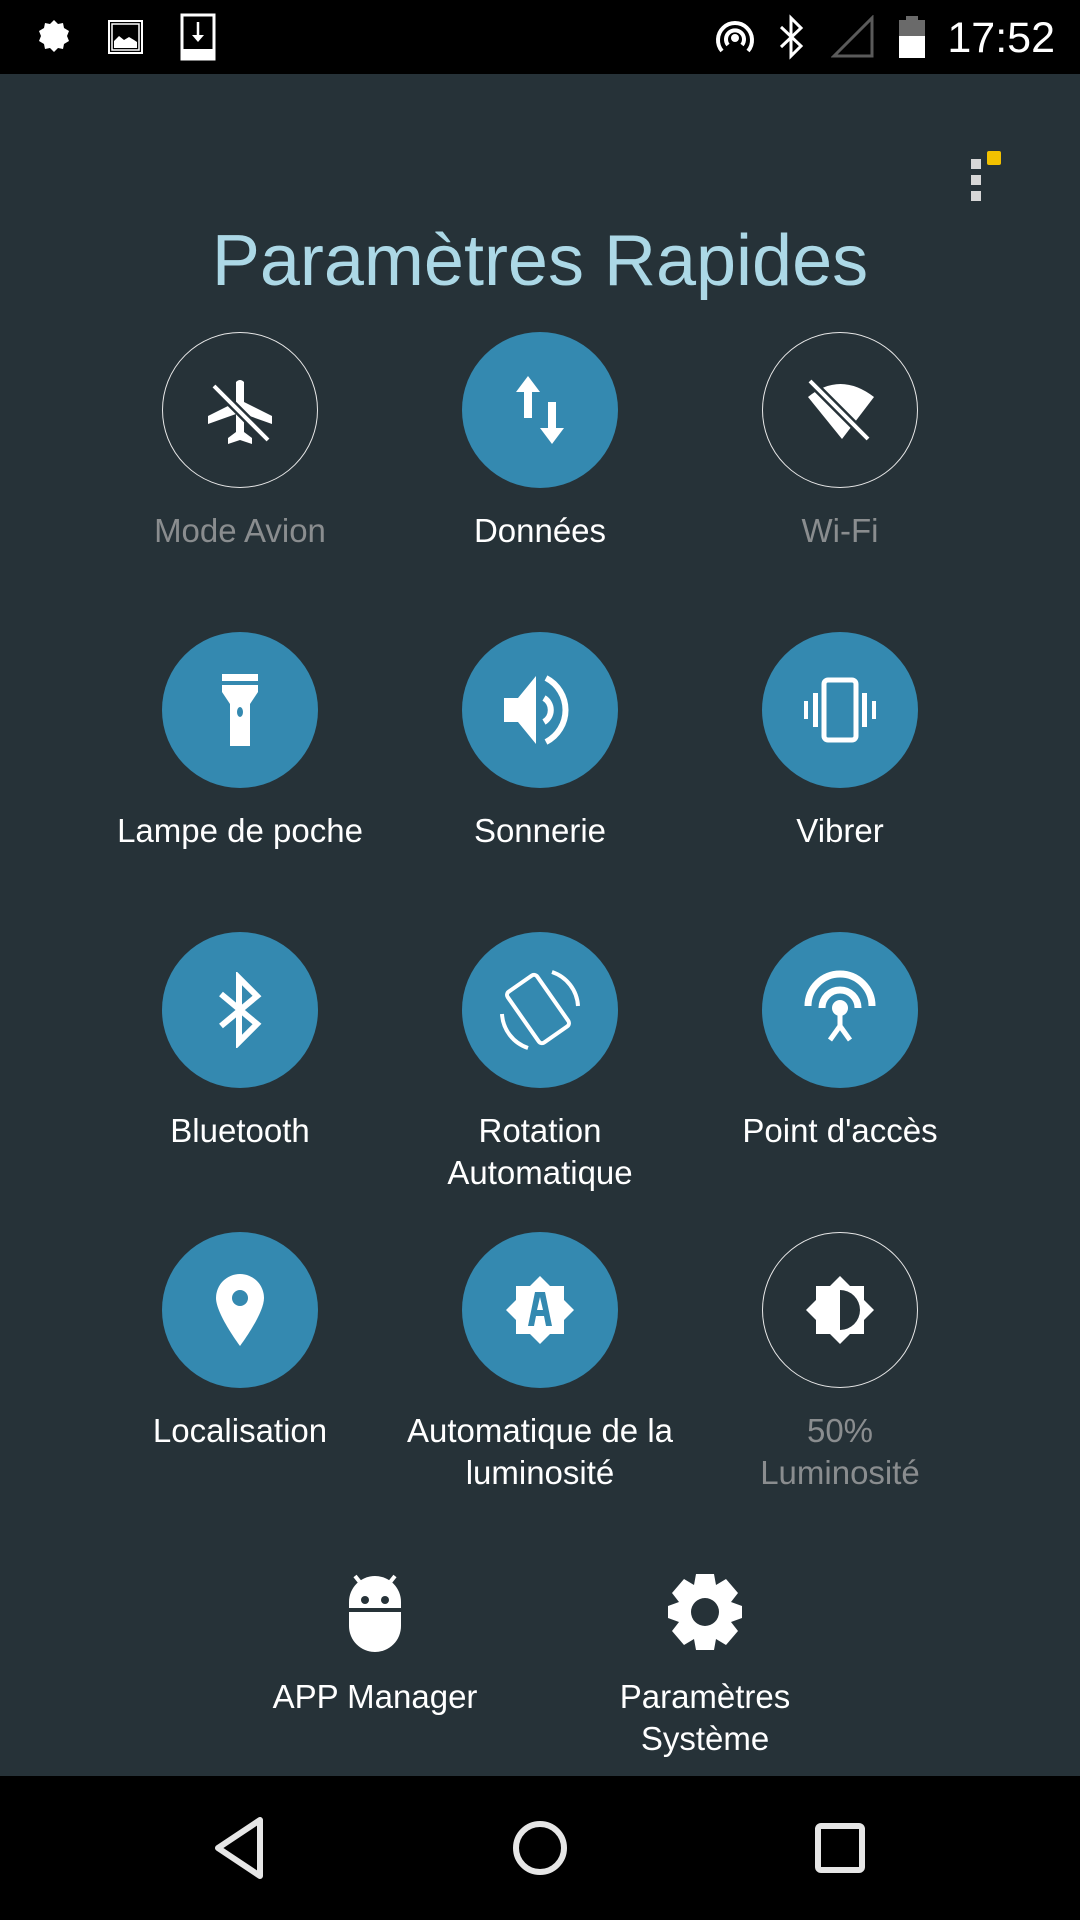 The image size is (1080, 1920). I want to click on shortcut-label: Paramètres Système, so click(705, 1718).